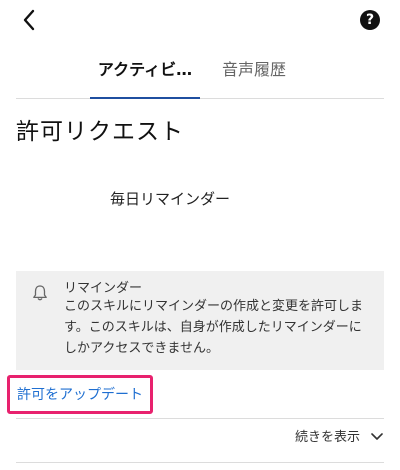 The width and height of the screenshot is (400, 470). Describe the element at coordinates (170, 199) in the screenshot. I see `reminder-name: 毎日リマインダー` at that location.